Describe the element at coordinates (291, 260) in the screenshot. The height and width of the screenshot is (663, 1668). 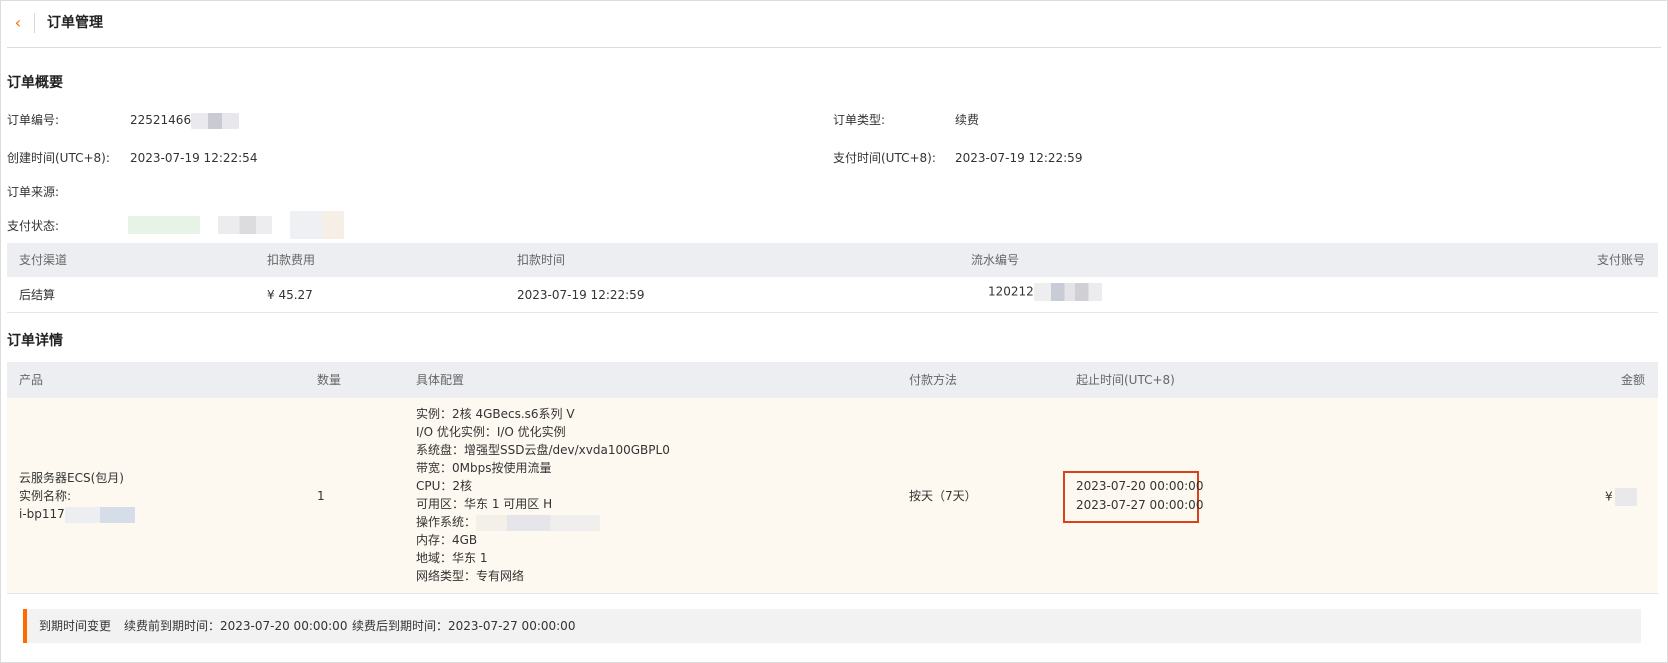
I see `col-deduct-amount: 扣款费用` at that location.